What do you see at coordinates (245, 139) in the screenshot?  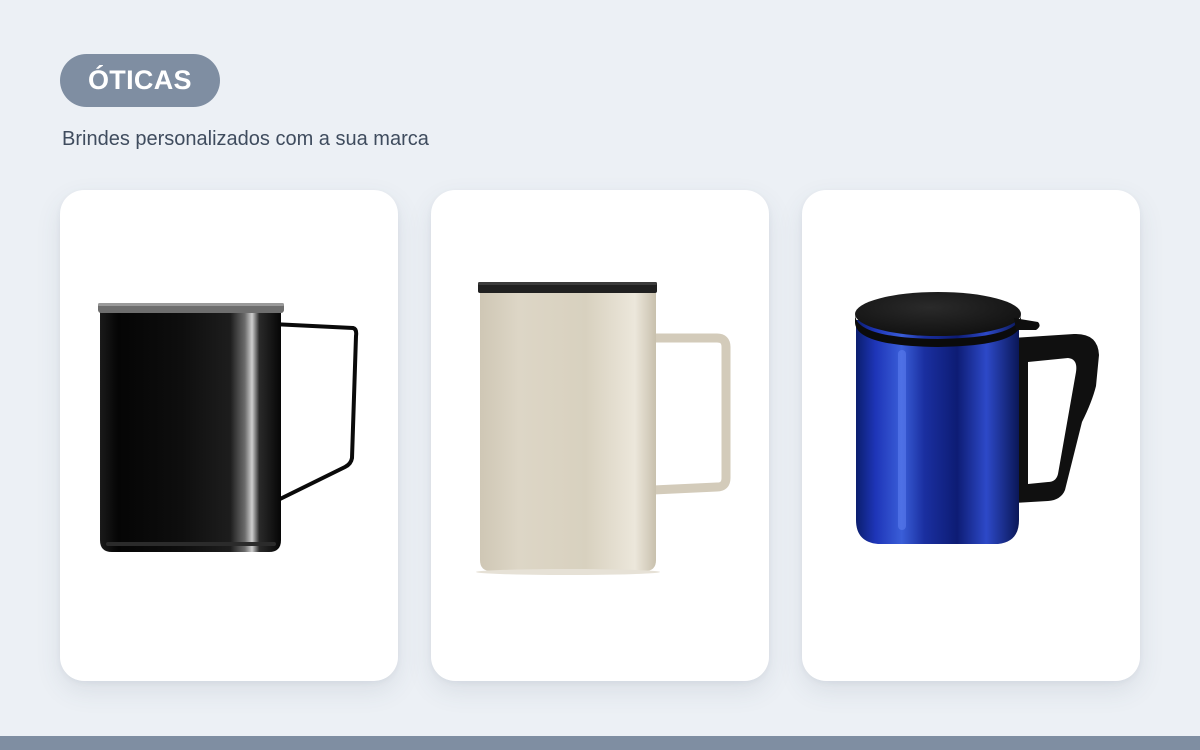 I see `page-subtitle: Brindes personalizados com a sua marca` at bounding box center [245, 139].